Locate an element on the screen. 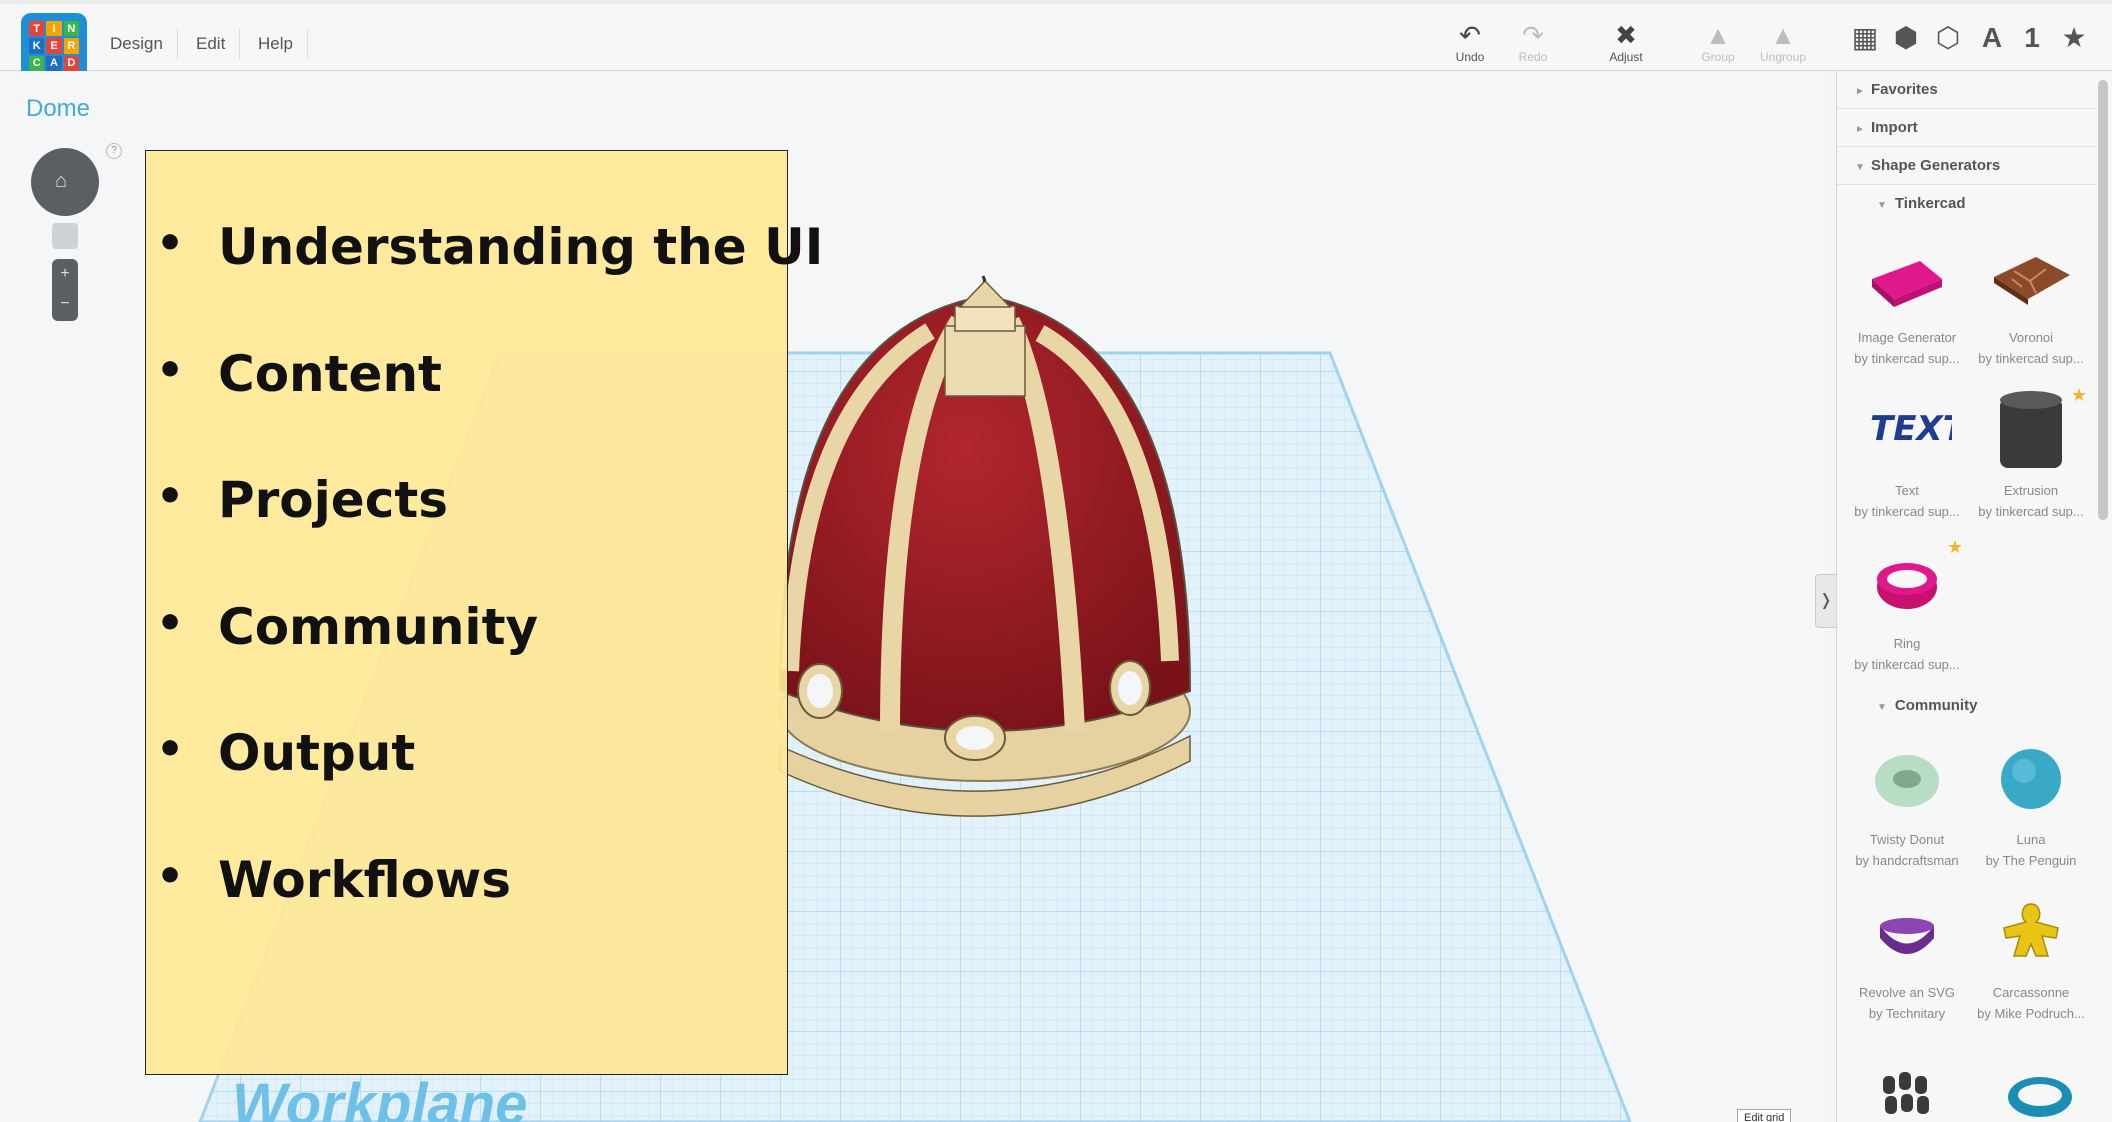 This screenshot has width=2112, height=1122. logo-letter: E is located at coordinates (54, 46).